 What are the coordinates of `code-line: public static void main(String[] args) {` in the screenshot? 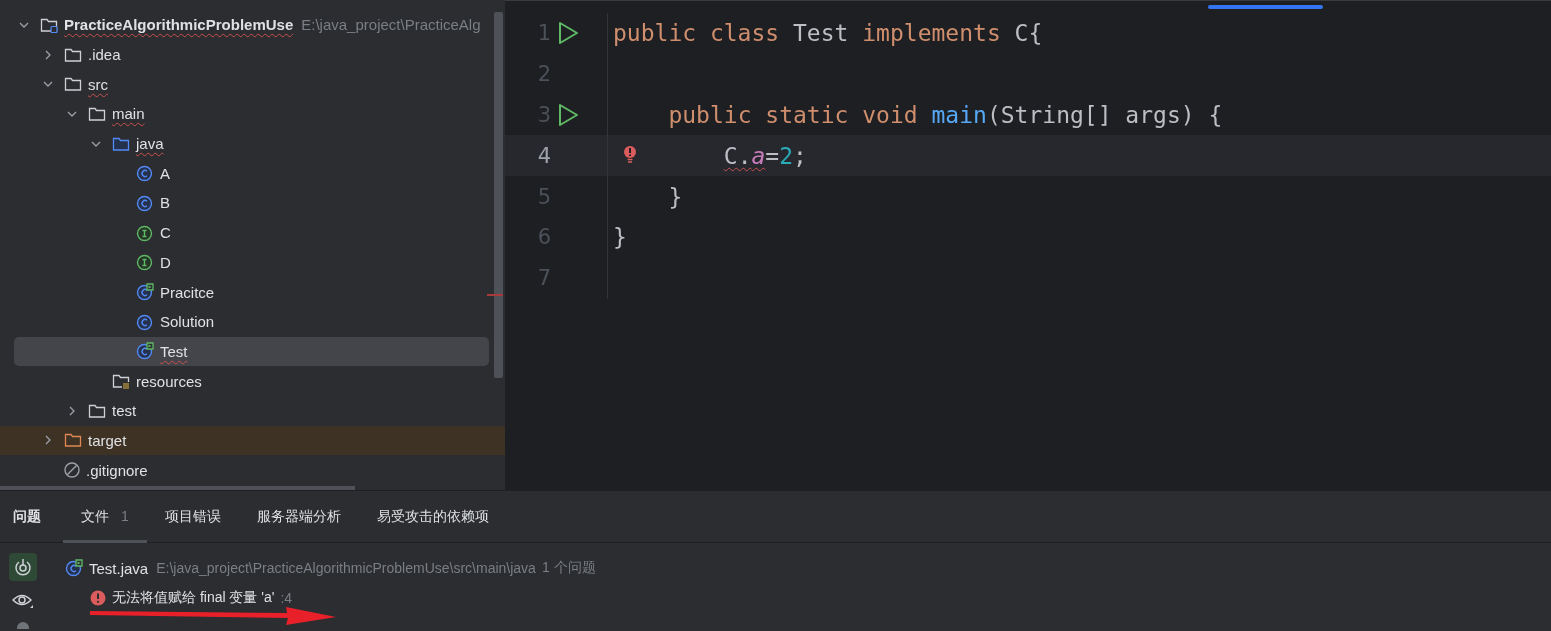 It's located at (945, 115).